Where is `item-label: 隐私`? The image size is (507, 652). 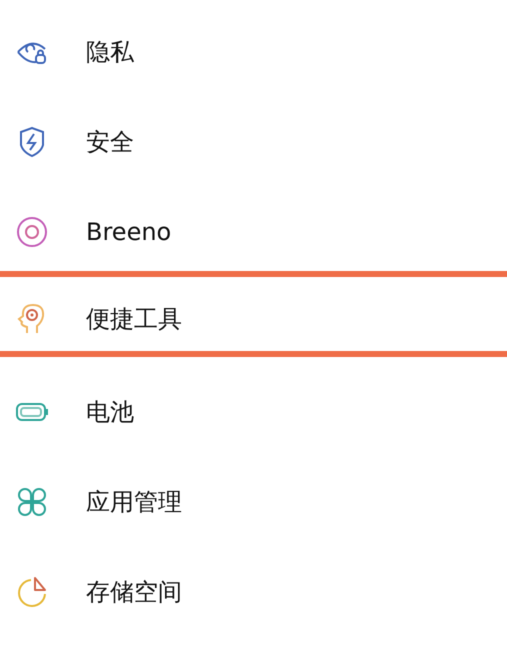 item-label: 隐私 is located at coordinates (110, 52).